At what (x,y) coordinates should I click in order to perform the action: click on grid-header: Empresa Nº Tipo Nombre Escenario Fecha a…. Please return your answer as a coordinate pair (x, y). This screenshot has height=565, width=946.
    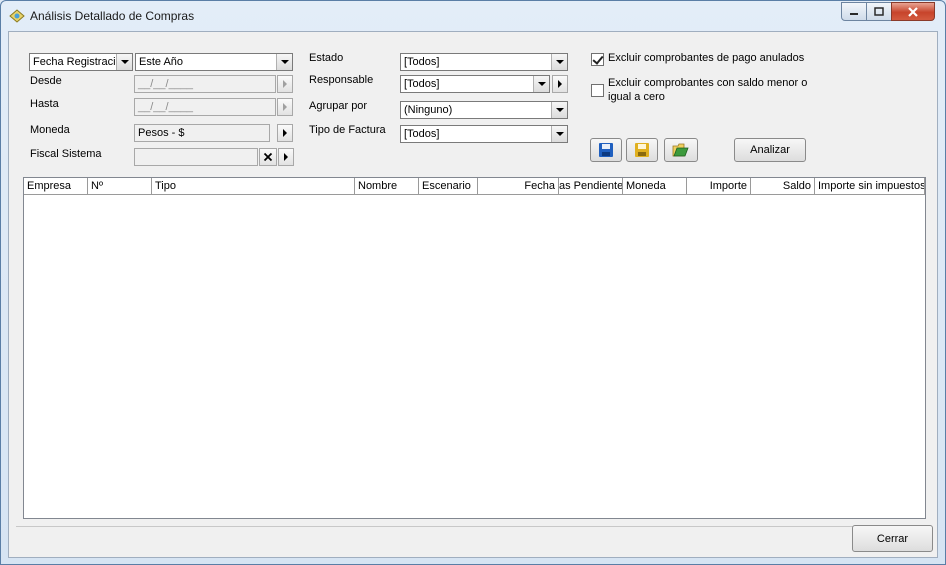
    Looking at the image, I should click on (474, 186).